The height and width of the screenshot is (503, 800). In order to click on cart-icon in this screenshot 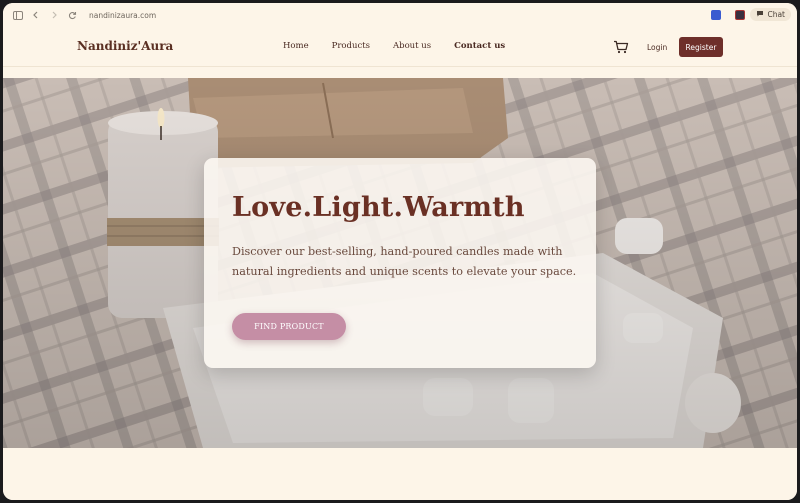, I will do `click(621, 46)`.